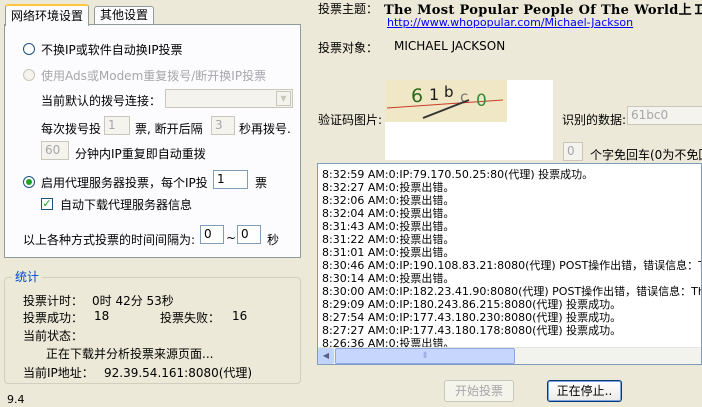 The image size is (702, 407). What do you see at coordinates (388, 278) in the screenshot?
I see `log-line: 8:30:14 AM:0:投票出错。` at bounding box center [388, 278].